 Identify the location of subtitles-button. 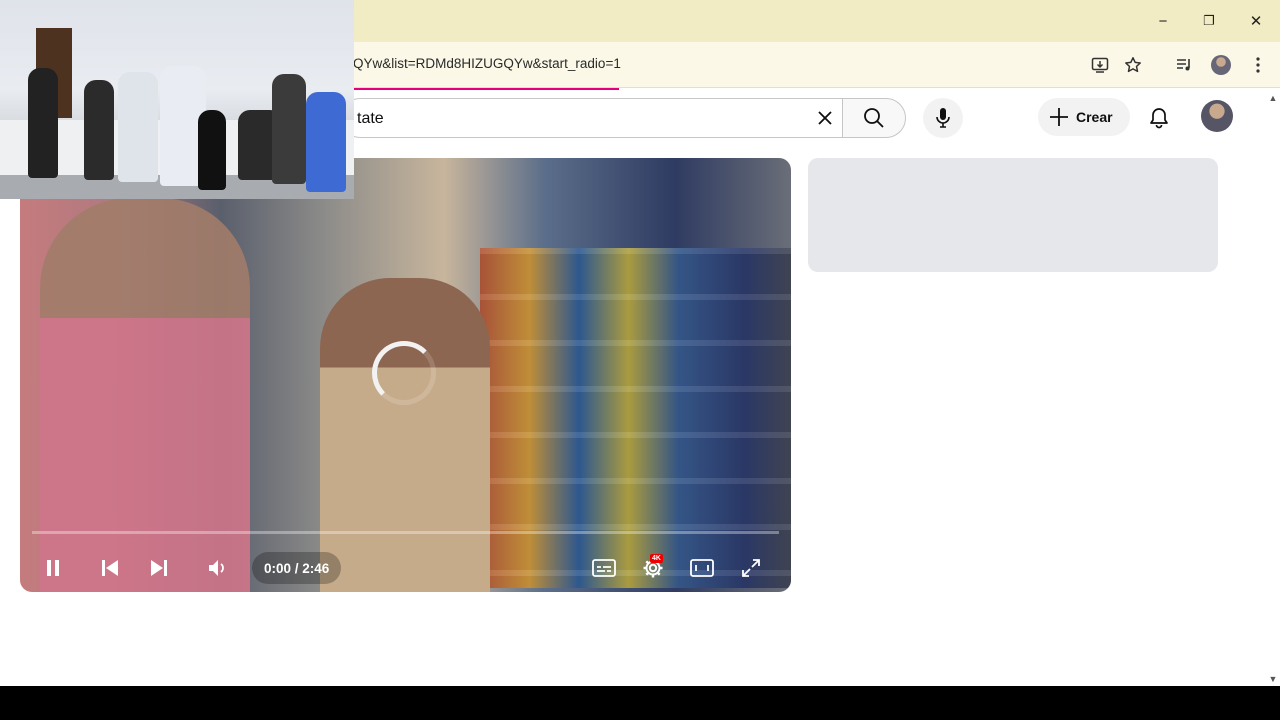
(604, 568).